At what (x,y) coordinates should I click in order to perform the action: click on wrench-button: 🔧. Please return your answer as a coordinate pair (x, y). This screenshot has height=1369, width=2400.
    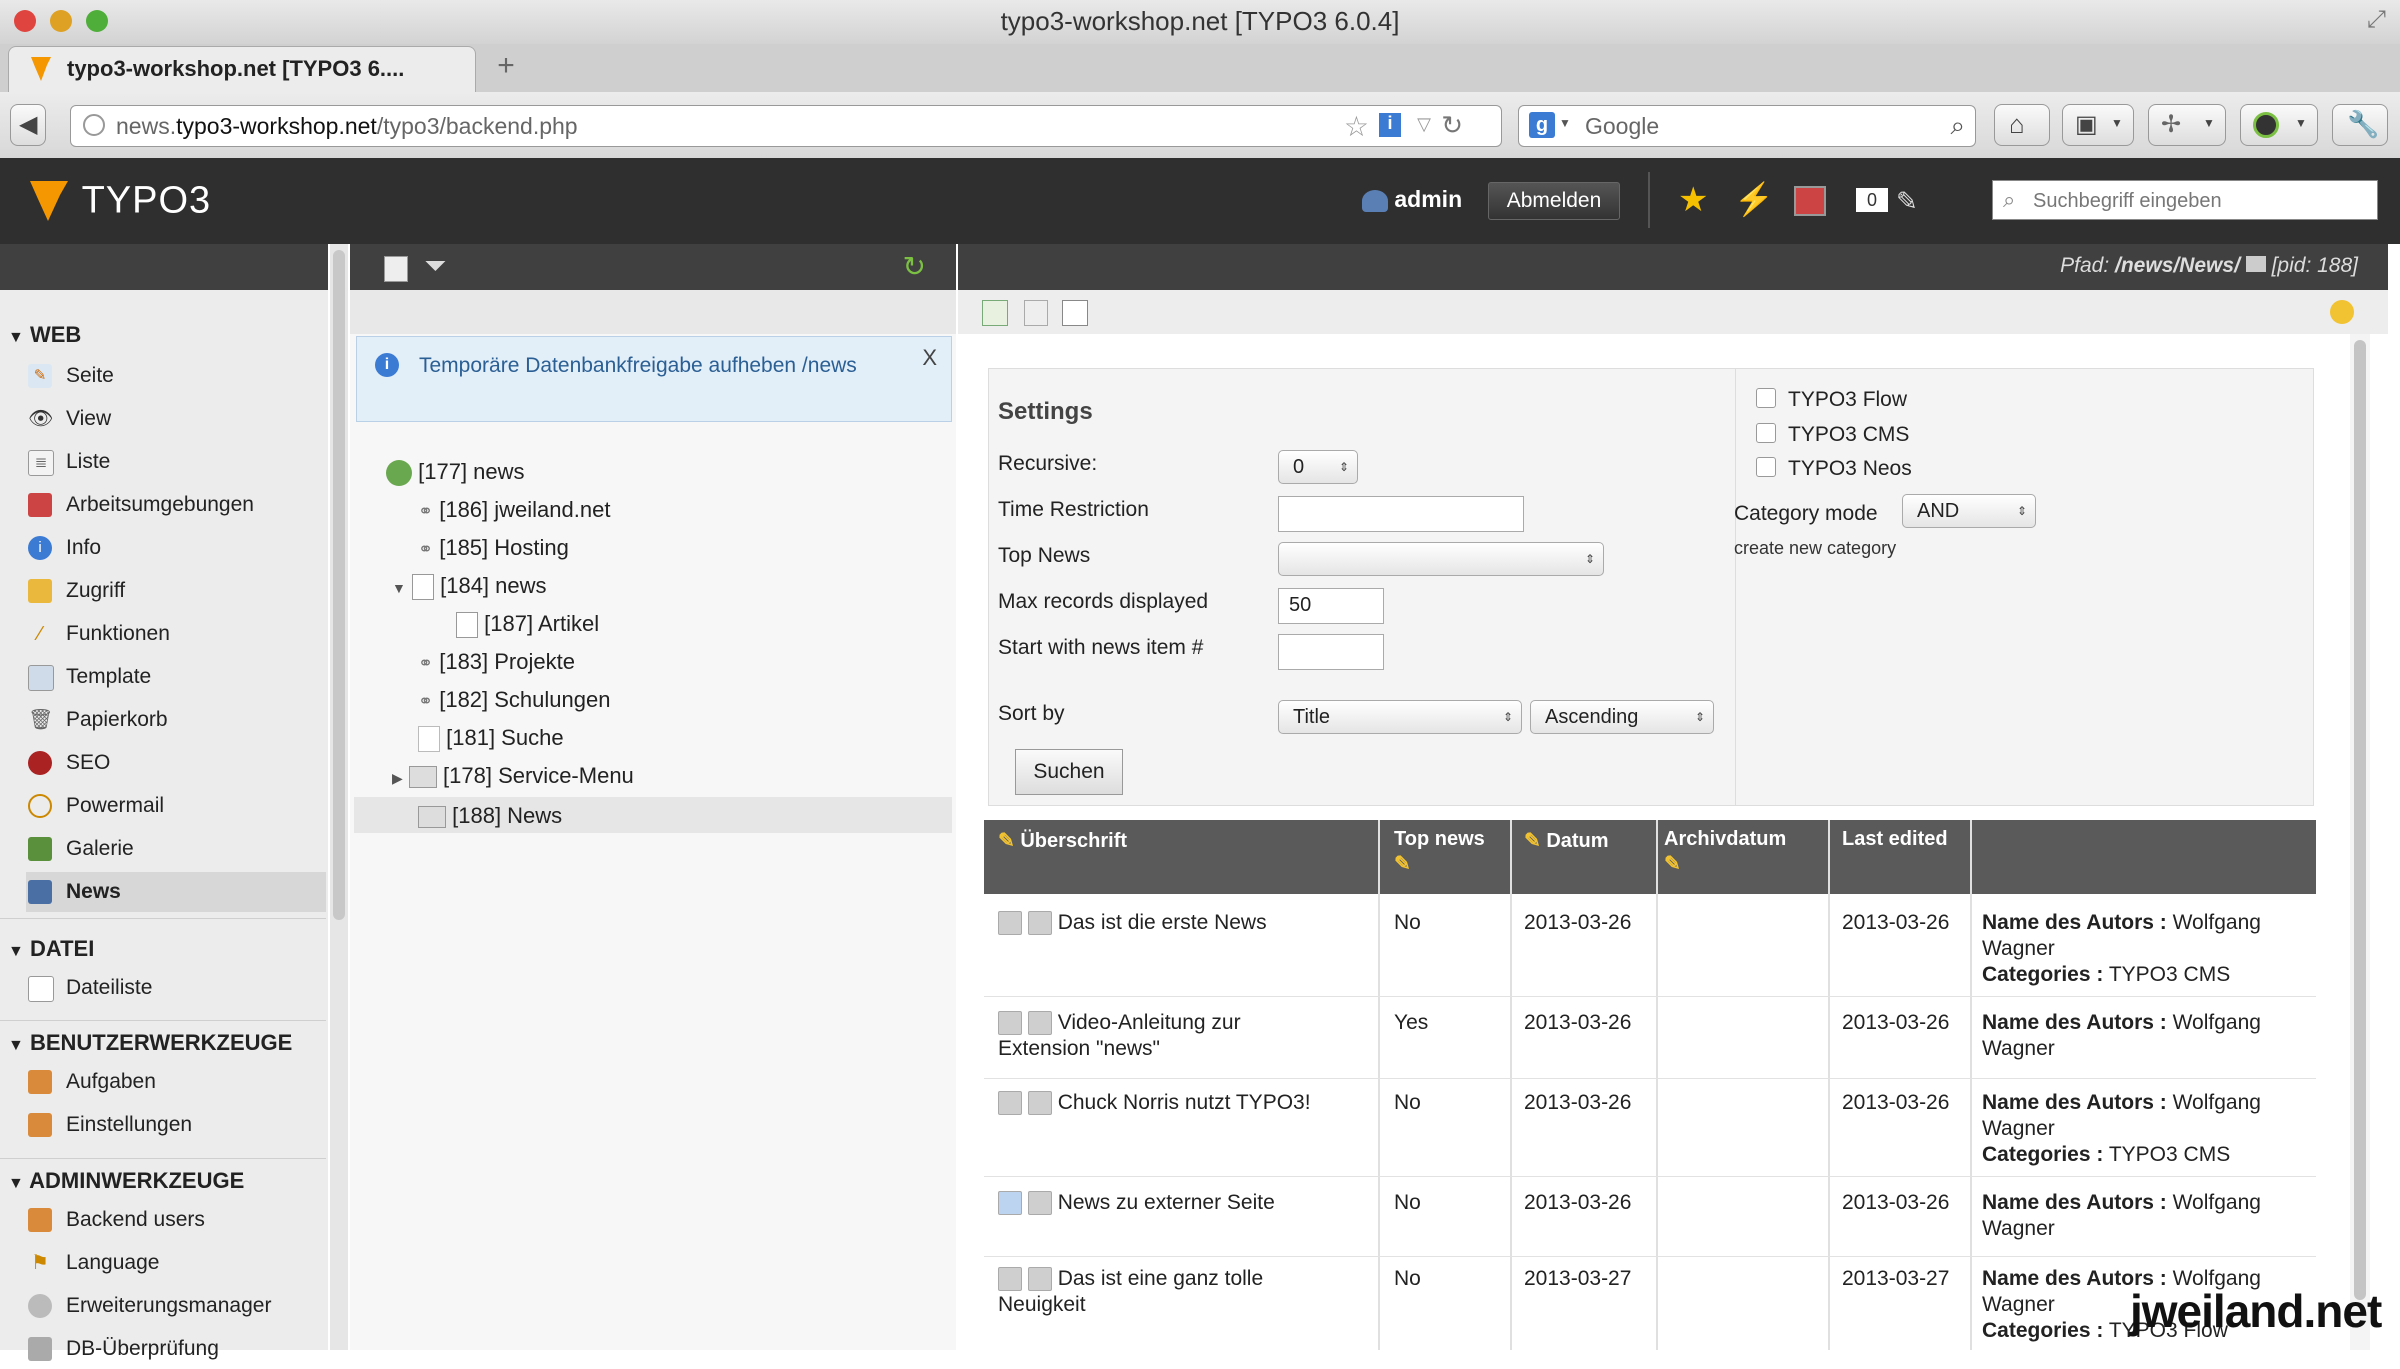
    Looking at the image, I should click on (2360, 125).